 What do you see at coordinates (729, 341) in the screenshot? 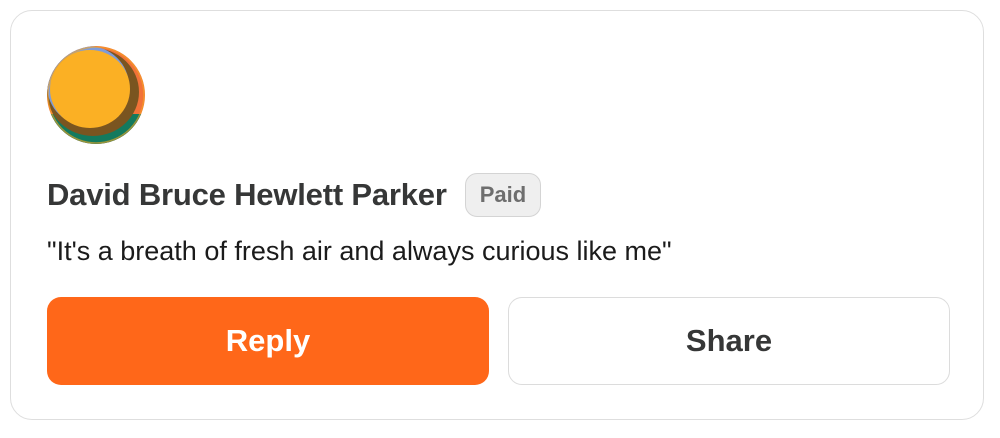
I see `share-button: Share` at bounding box center [729, 341].